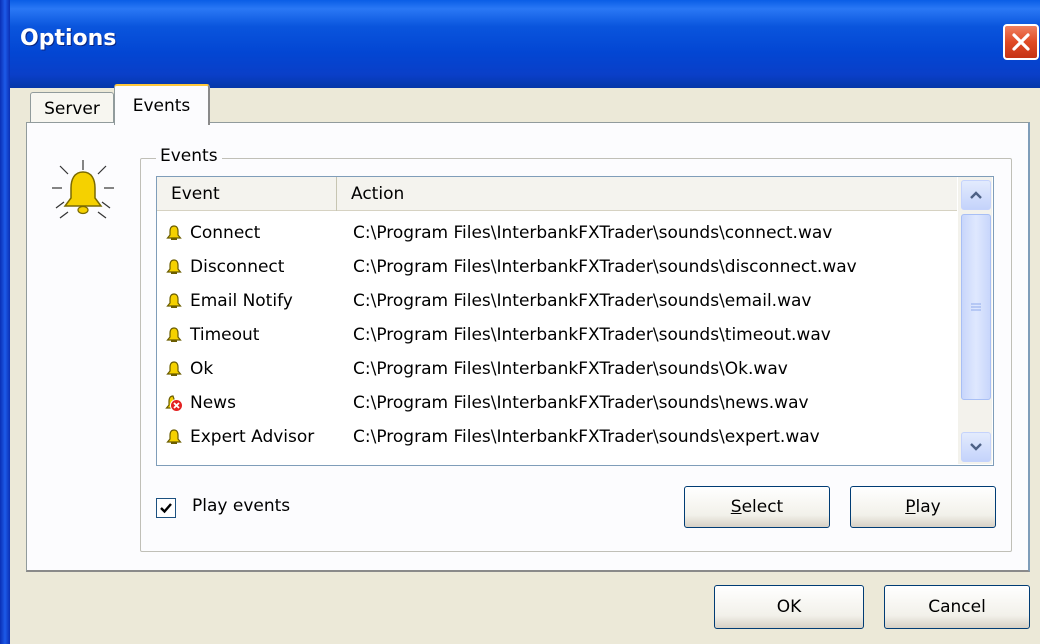 The image size is (1040, 644). I want to click on cancel-button: Cancel, so click(957, 607).